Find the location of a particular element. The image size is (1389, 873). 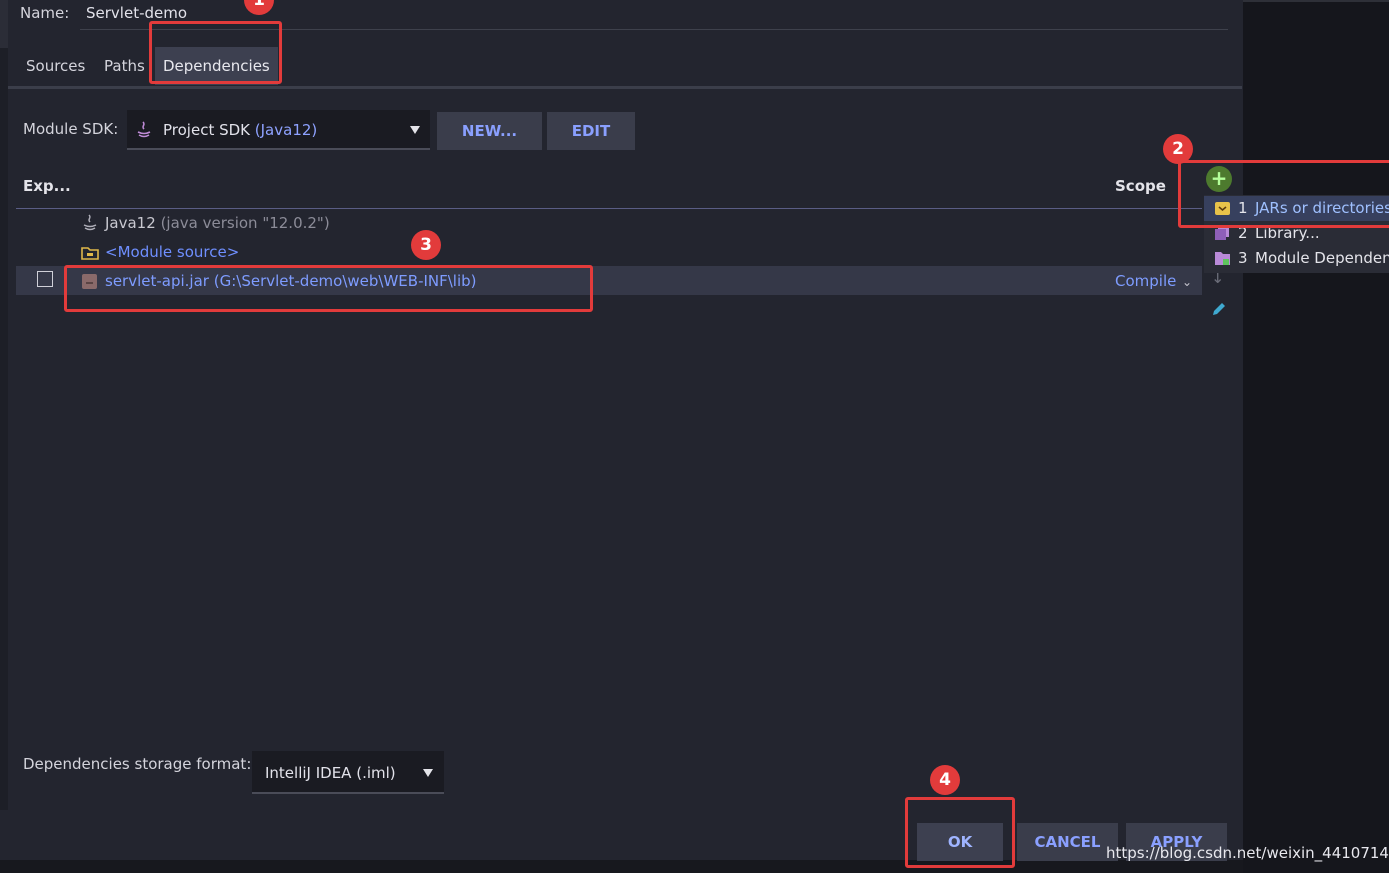

storage-format-value: IntelliJ IDEA (.iml) is located at coordinates (330, 773).